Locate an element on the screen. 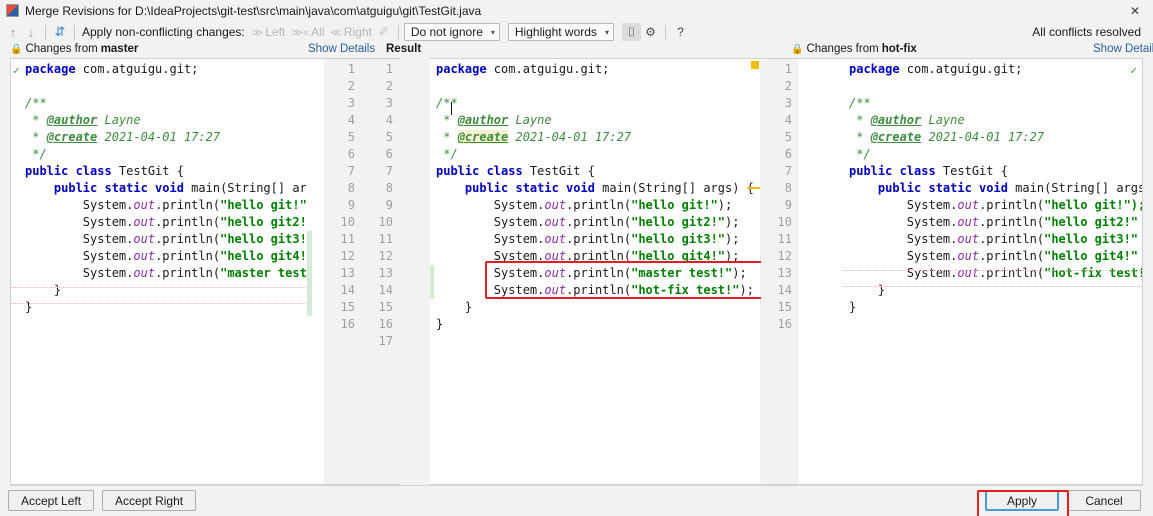 Image resolution: width=1153 pixels, height=516 pixels. code-token: "hello git2!" is located at coordinates (678, 222).